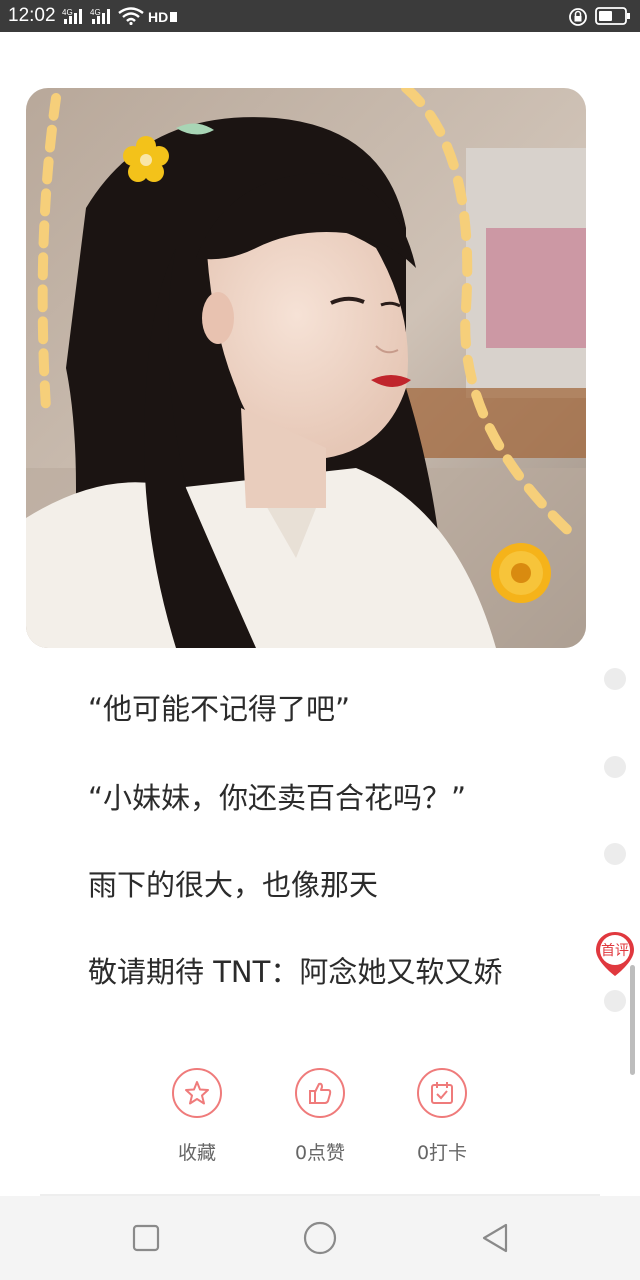  What do you see at coordinates (615, 951) in the screenshot?
I see `first-review-label: 首评` at bounding box center [615, 951].